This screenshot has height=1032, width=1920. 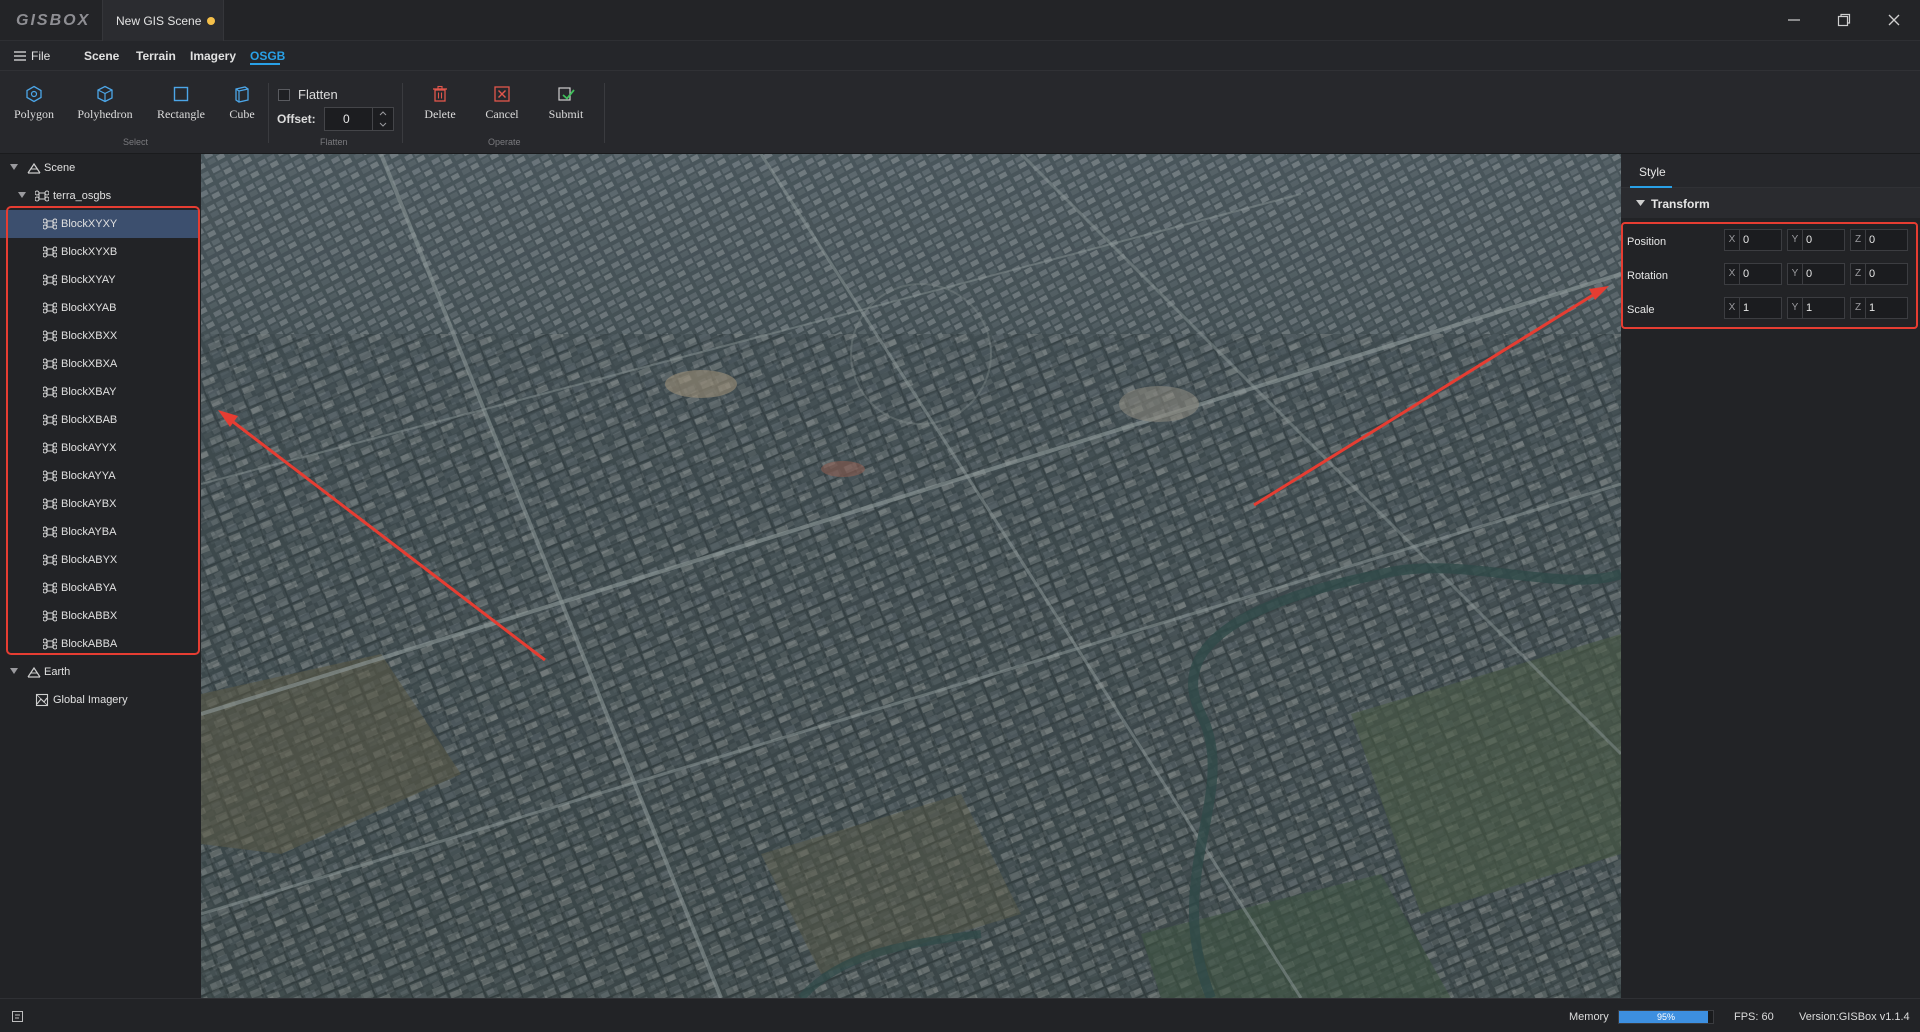 I want to click on position-x-input, so click(x=1761, y=240).